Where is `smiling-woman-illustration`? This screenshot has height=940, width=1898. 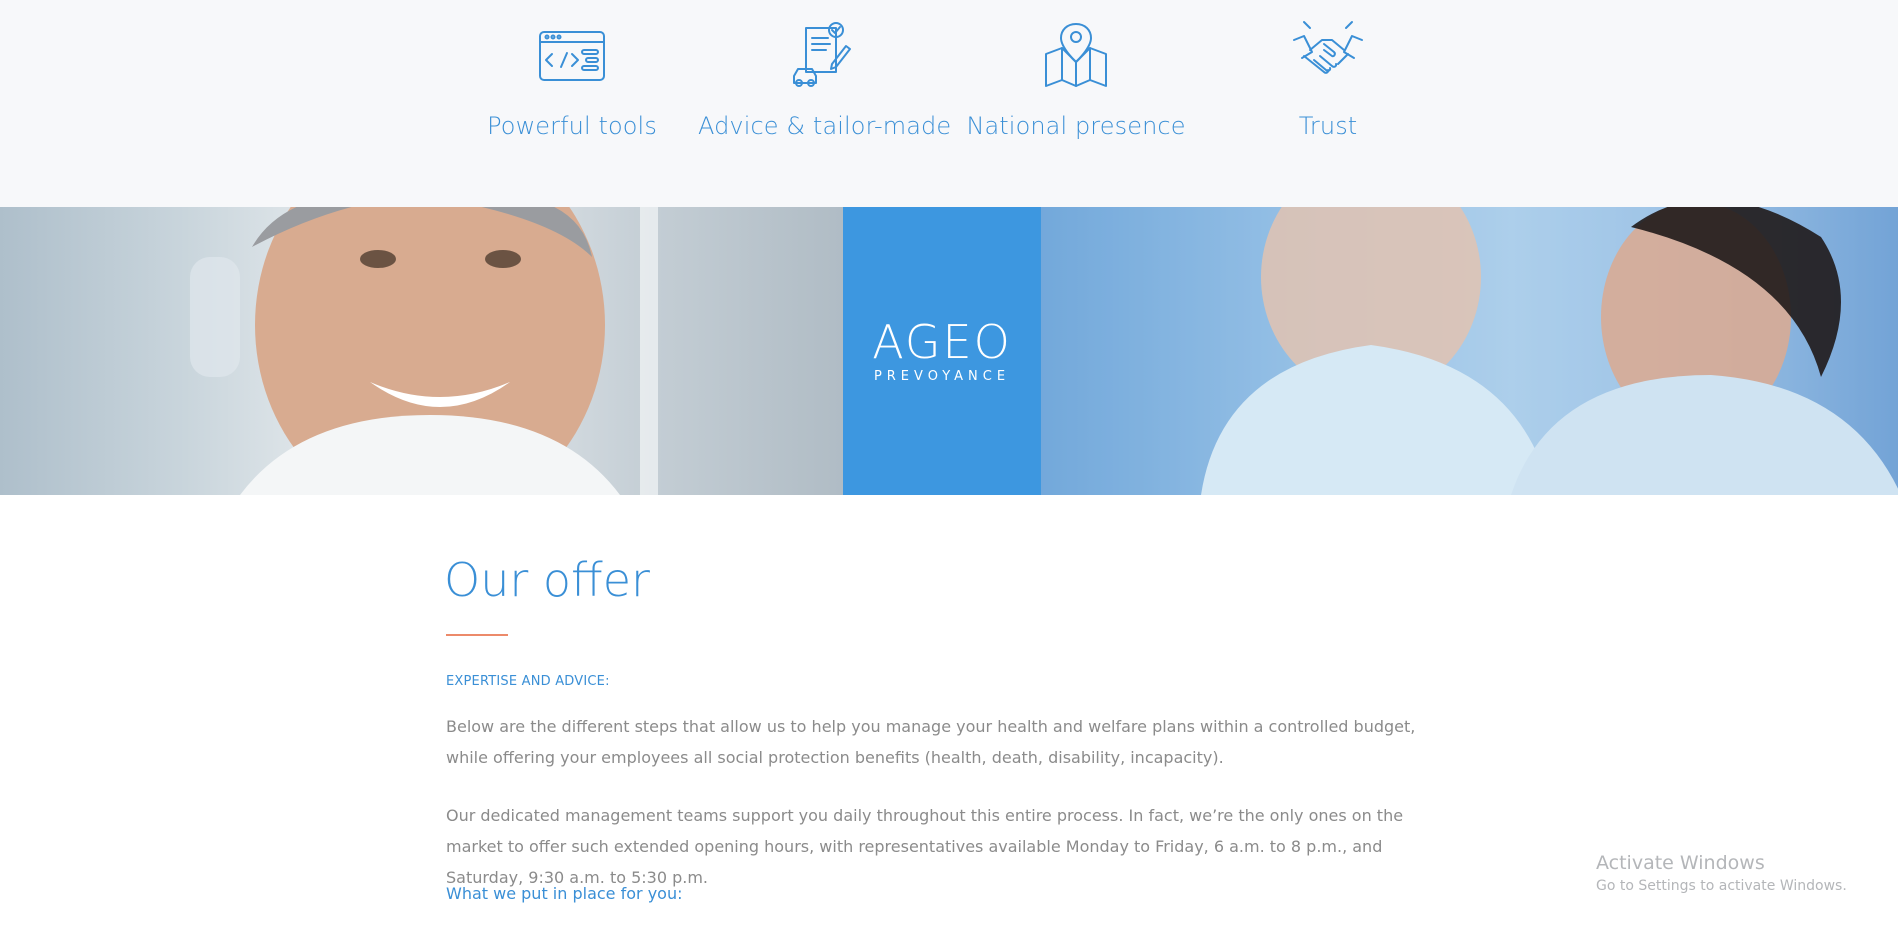
smiling-woman-illustration is located at coordinates (424, 351).